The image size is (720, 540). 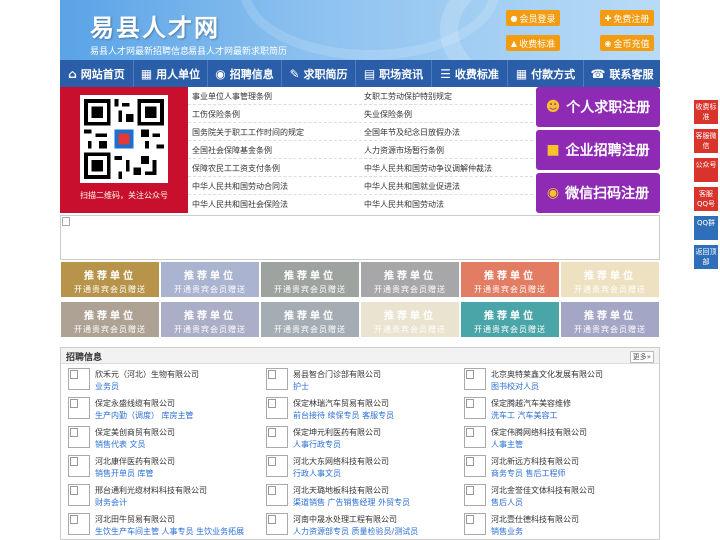 What do you see at coordinates (598, 193) in the screenshot?
I see `wechat-register-button: ◉ 微信扫码注册` at bounding box center [598, 193].